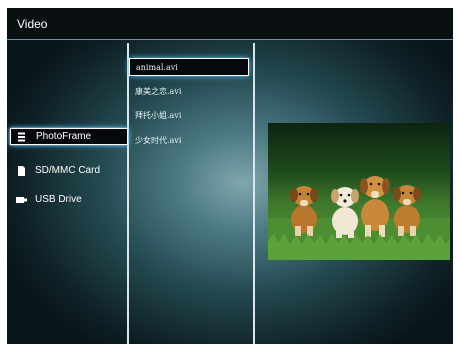 Image resolution: width=459 pixels, height=344 pixels. I want to click on source-item-label: PhotoFrame, so click(64, 136).